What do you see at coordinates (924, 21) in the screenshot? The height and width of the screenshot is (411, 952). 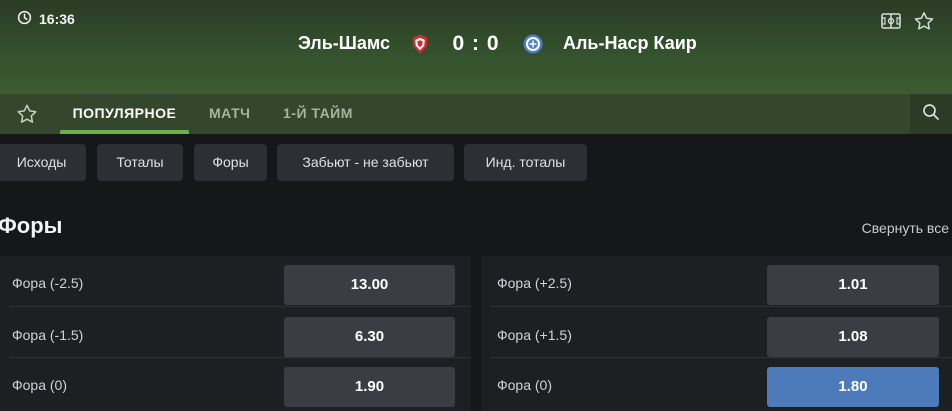 I see `favorite-match-star-icon` at bounding box center [924, 21].